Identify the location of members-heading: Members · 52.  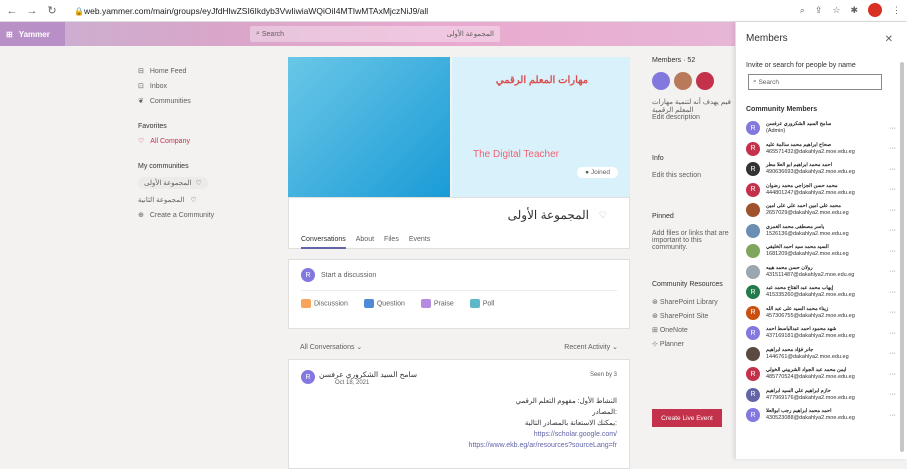
(692, 60).